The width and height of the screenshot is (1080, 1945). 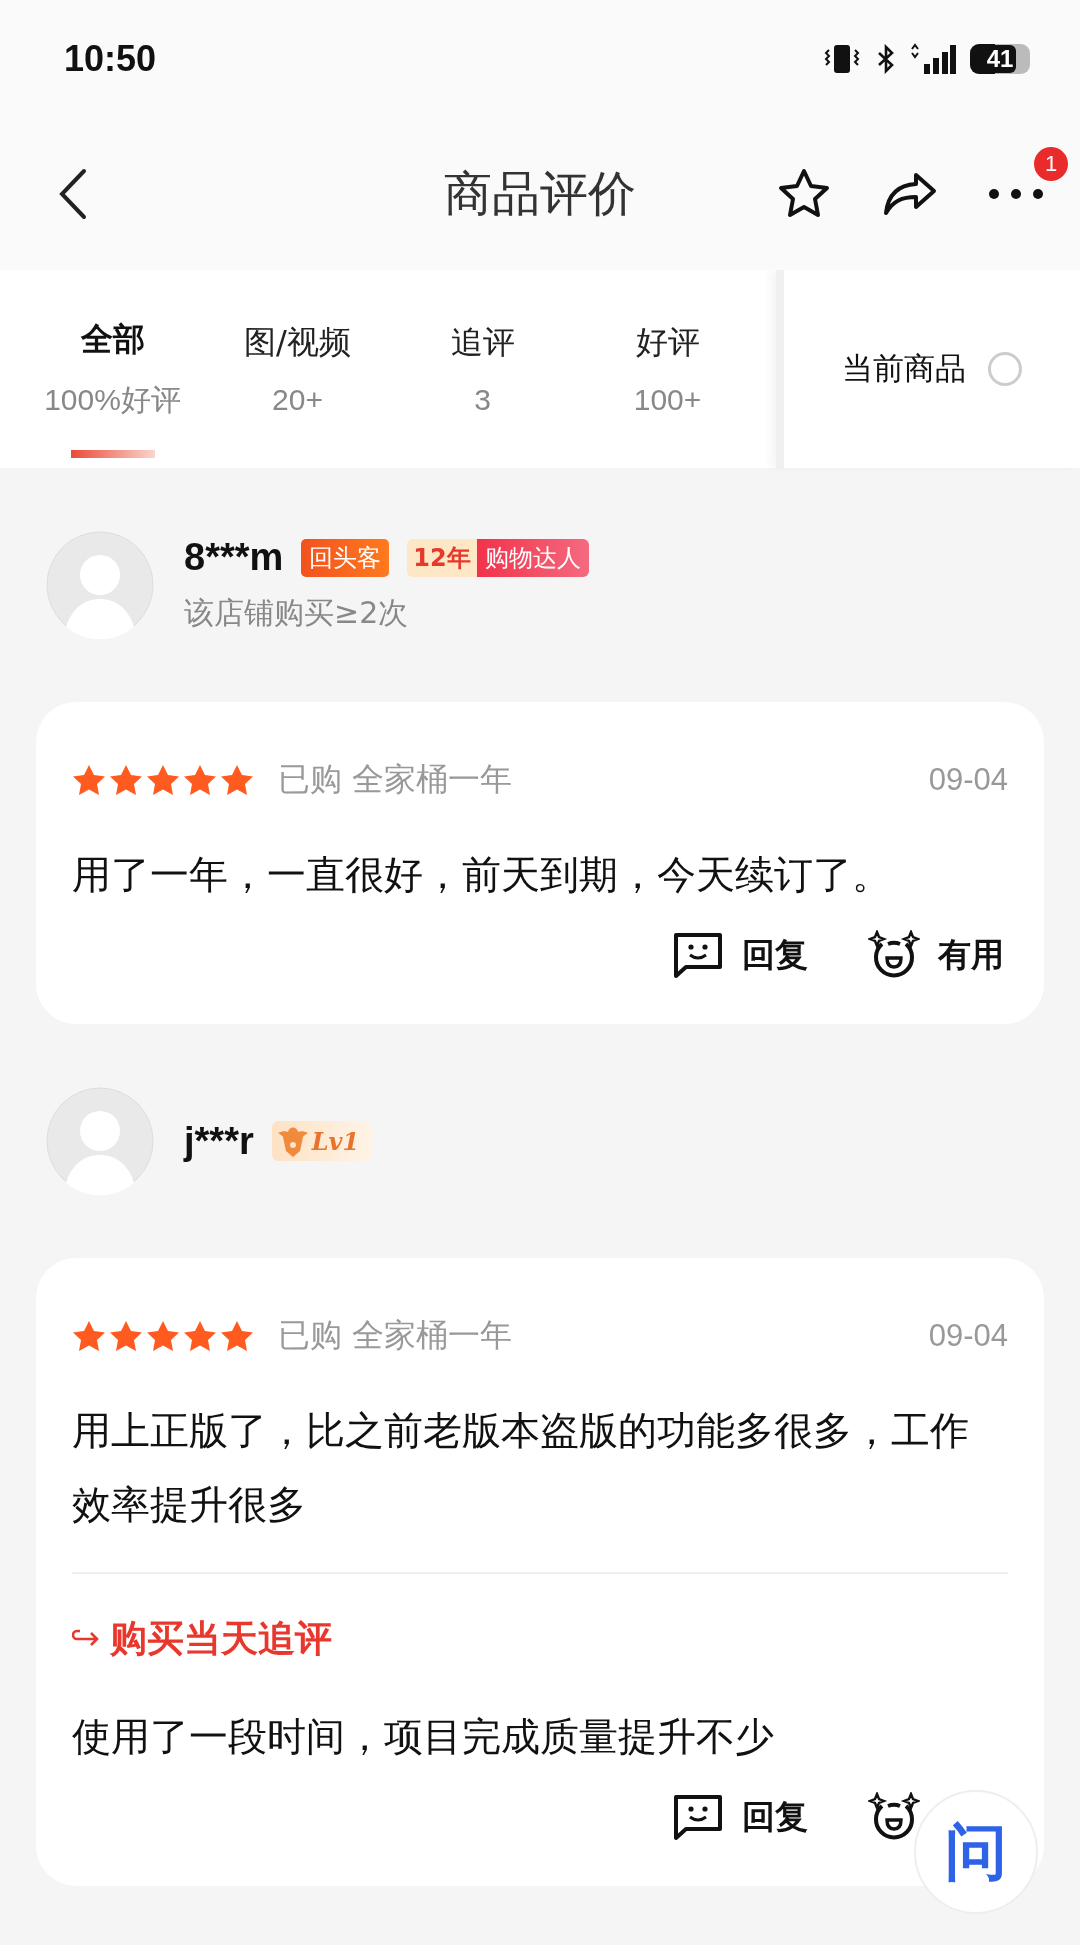 I want to click on filter-tab: 图/视频 20+, so click(x=297, y=369).